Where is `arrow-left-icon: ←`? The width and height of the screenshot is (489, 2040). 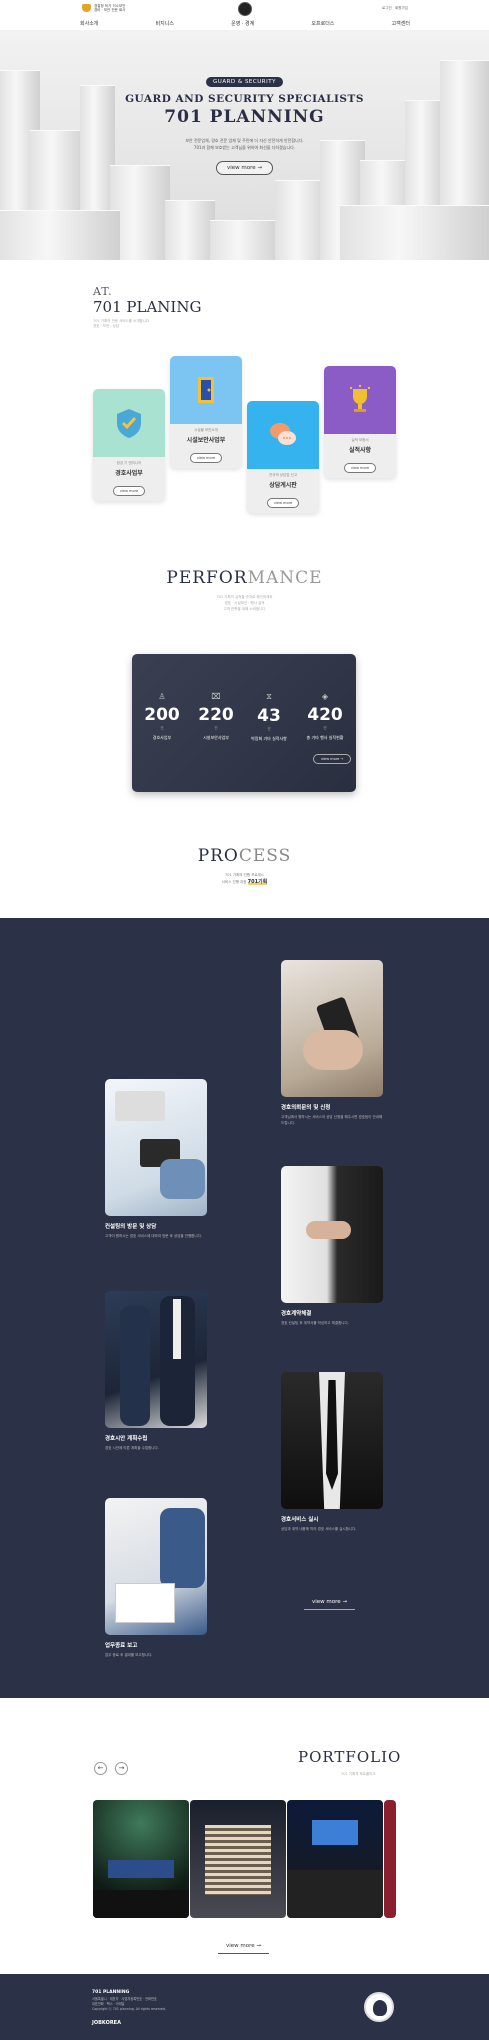 arrow-left-icon: ← is located at coordinates (100, 1768).